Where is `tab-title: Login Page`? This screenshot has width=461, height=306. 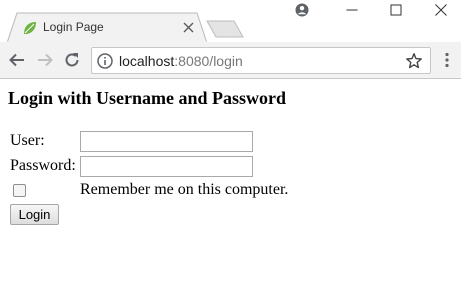
tab-title: Login Page is located at coordinates (73, 27).